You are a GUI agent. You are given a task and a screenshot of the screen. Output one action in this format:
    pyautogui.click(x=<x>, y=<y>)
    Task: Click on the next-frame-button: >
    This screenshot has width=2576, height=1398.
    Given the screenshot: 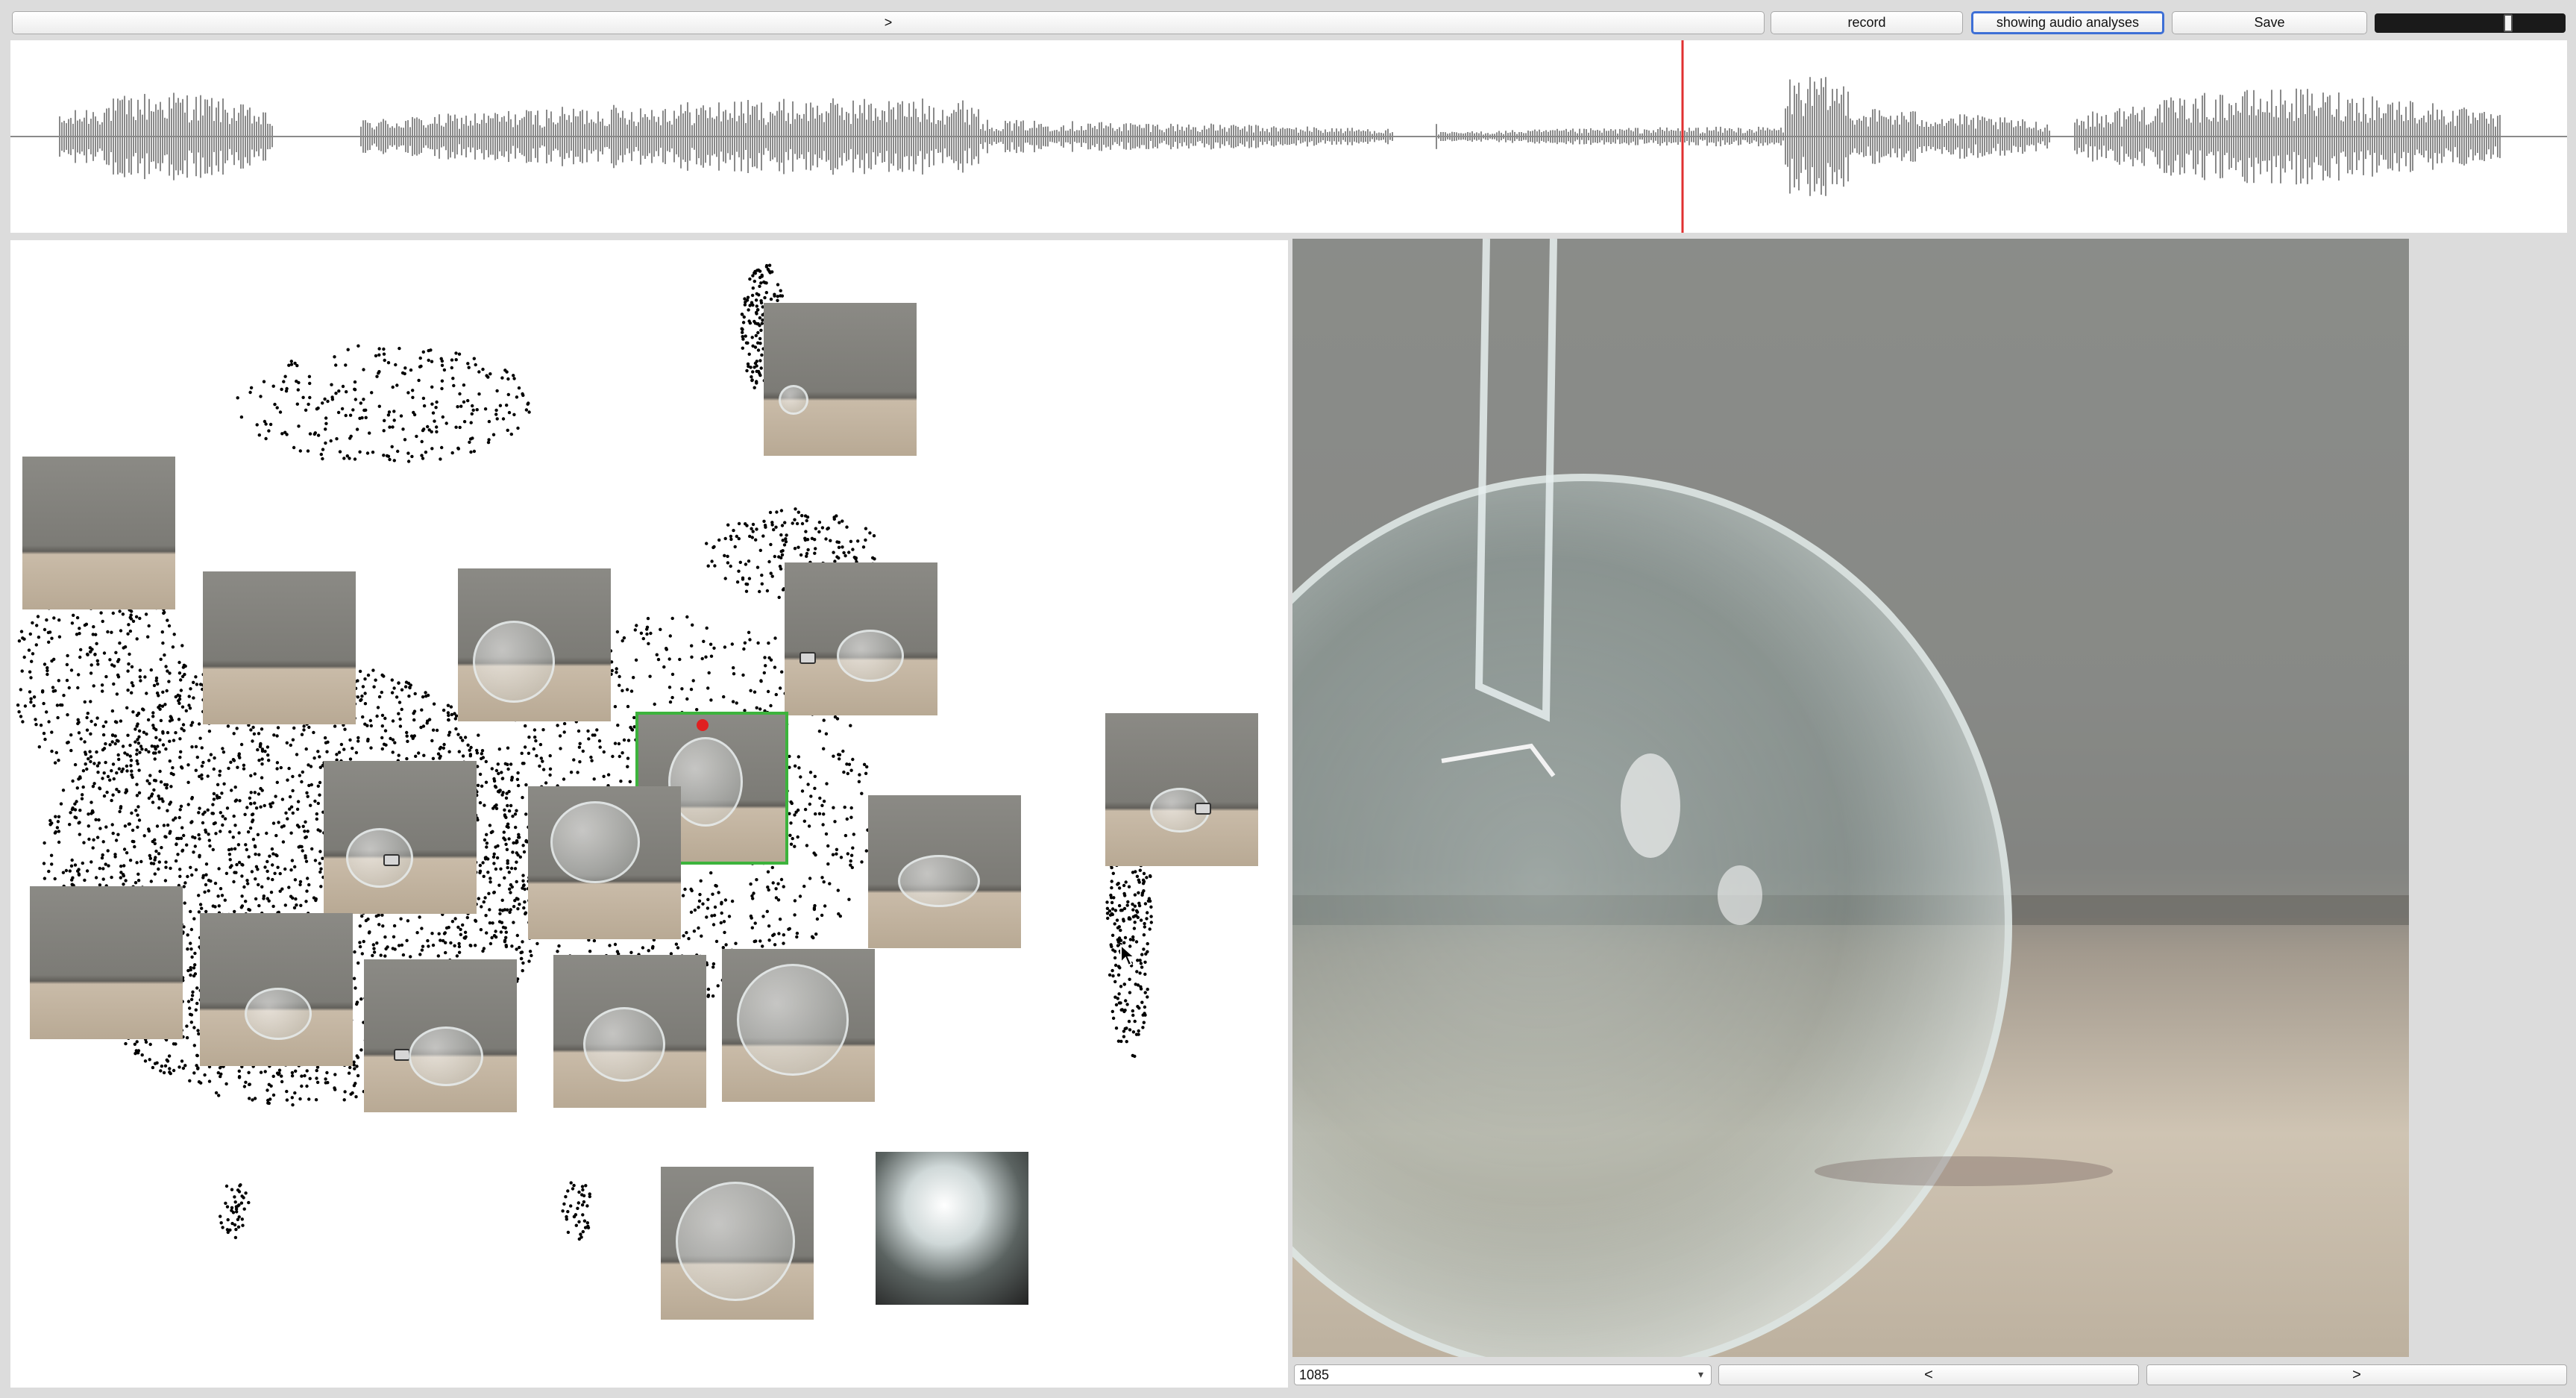 What is the action you would take?
    pyautogui.click(x=2357, y=1374)
    